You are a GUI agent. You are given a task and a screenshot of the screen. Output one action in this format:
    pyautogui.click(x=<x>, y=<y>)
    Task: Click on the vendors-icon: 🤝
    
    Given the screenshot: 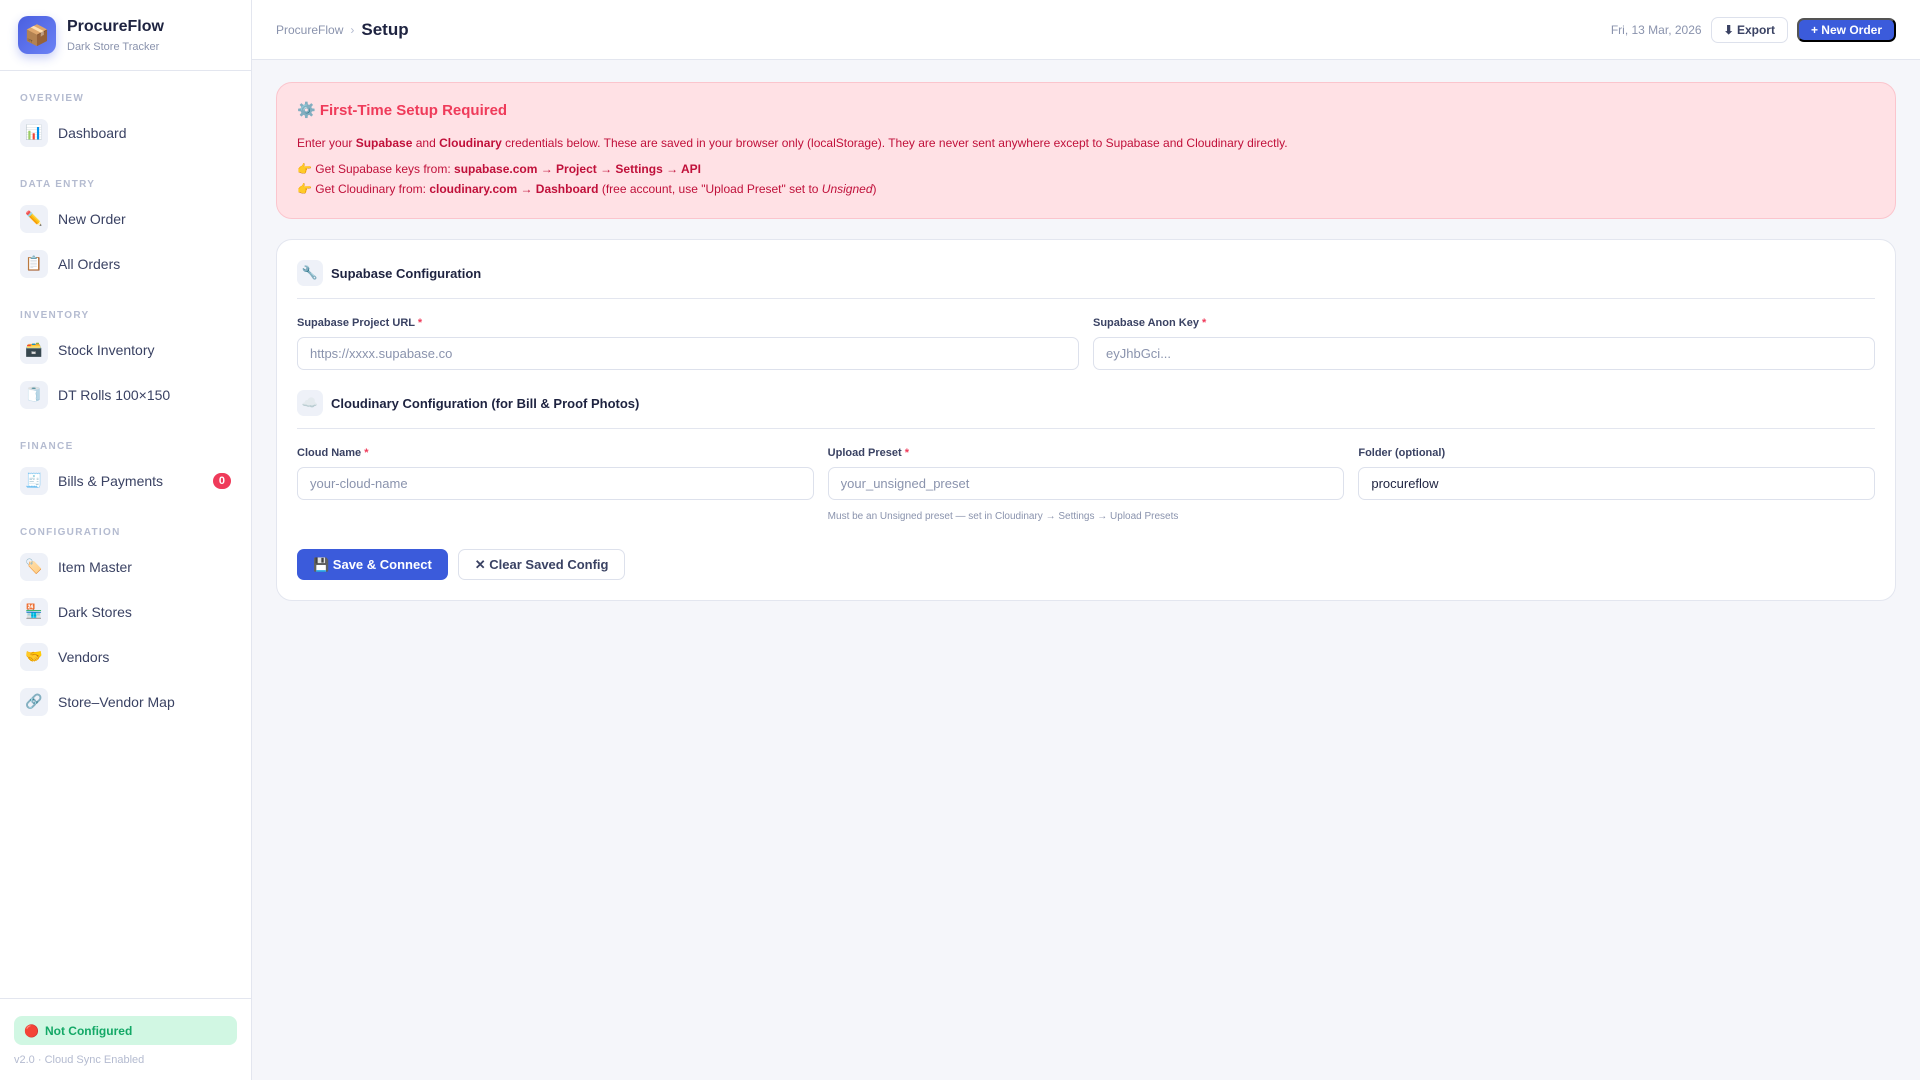 What is the action you would take?
    pyautogui.click(x=34, y=656)
    